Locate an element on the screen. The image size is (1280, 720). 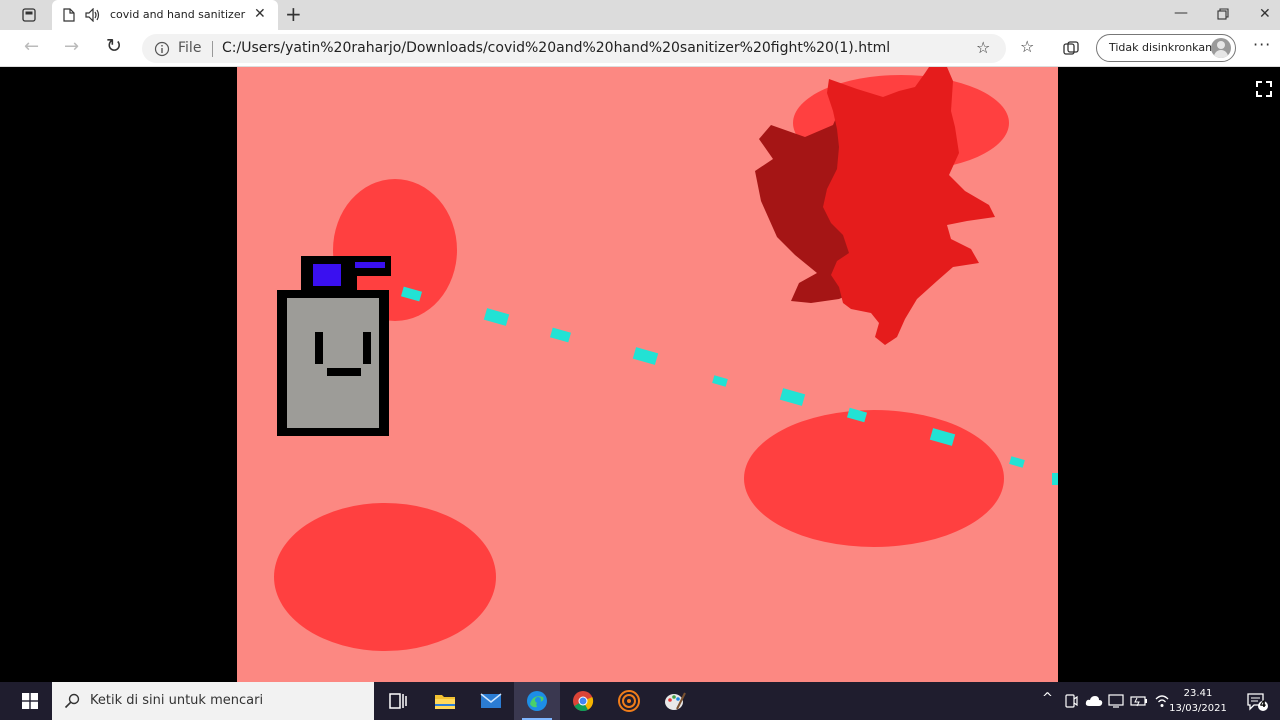
notification-count: 4 is located at coordinates (1263, 705).